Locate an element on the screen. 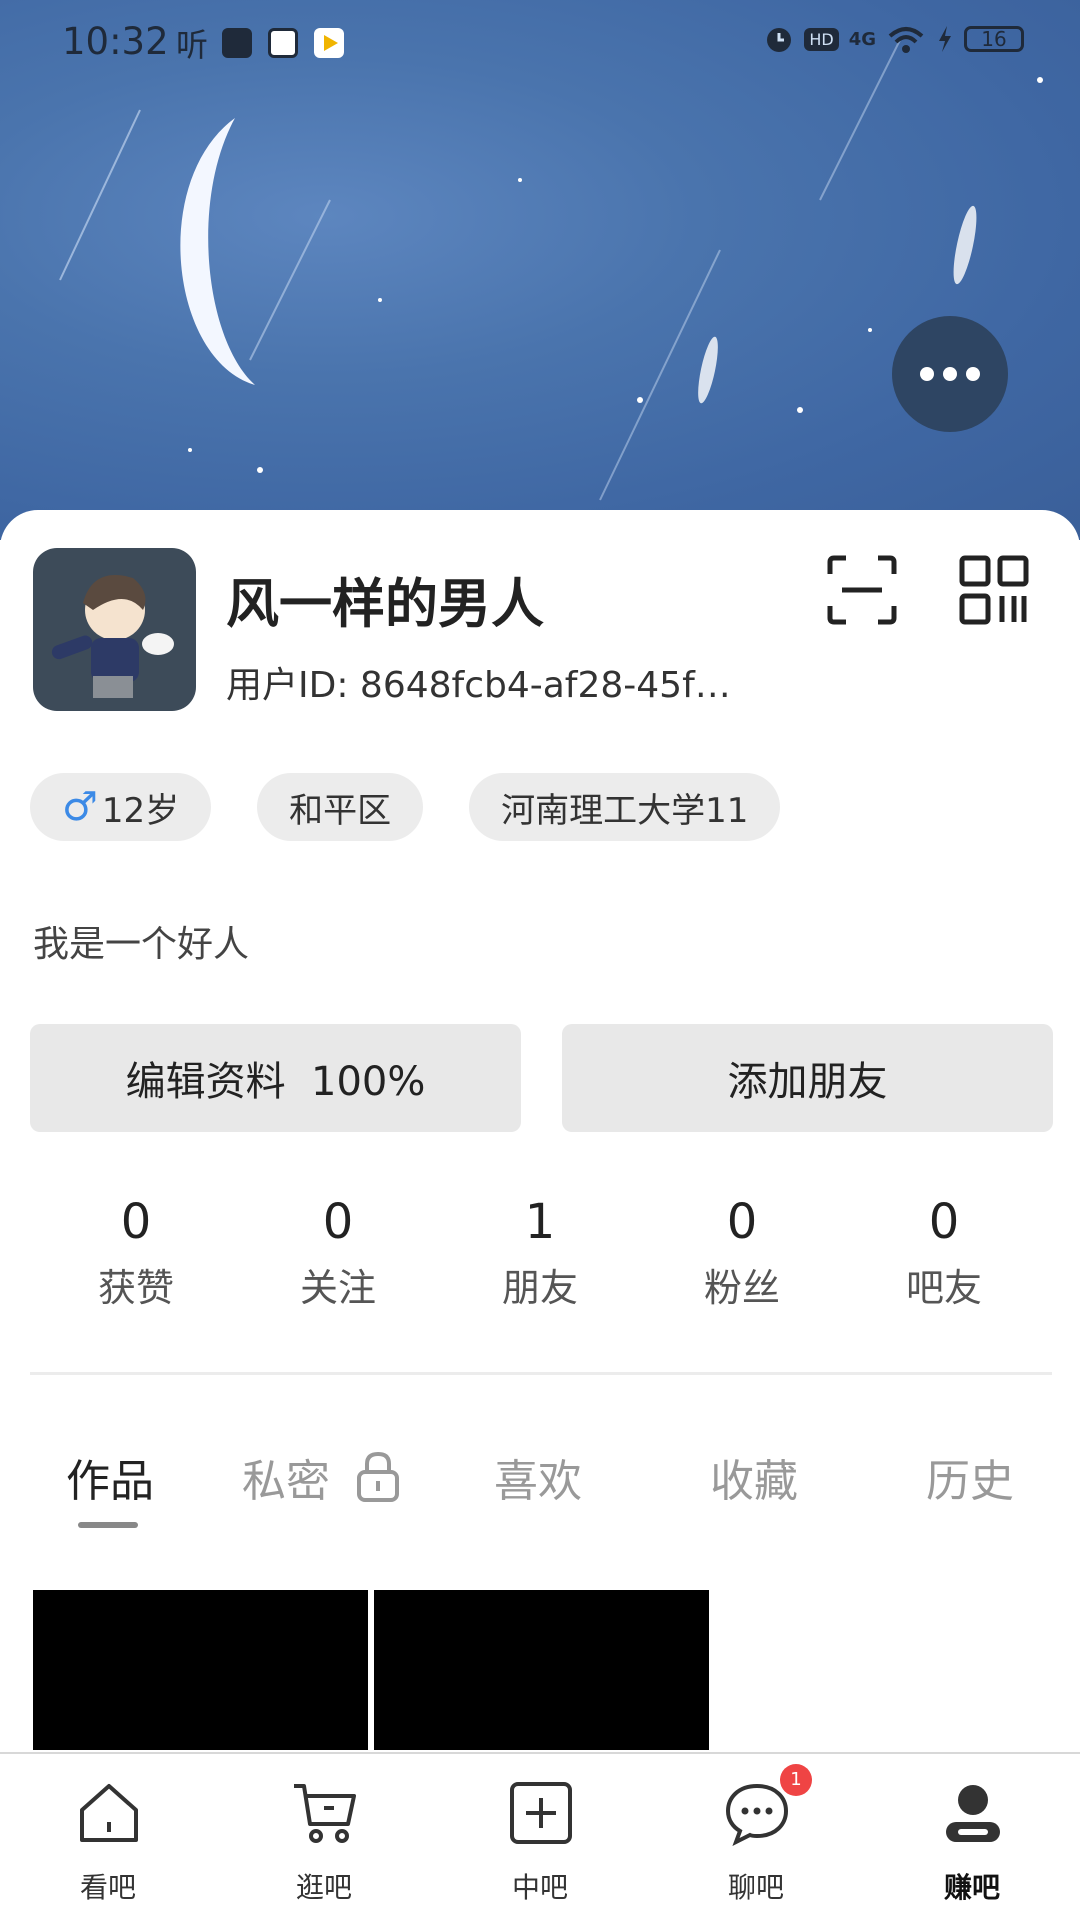  stat-label: 吧友 is located at coordinates (943, 1288).